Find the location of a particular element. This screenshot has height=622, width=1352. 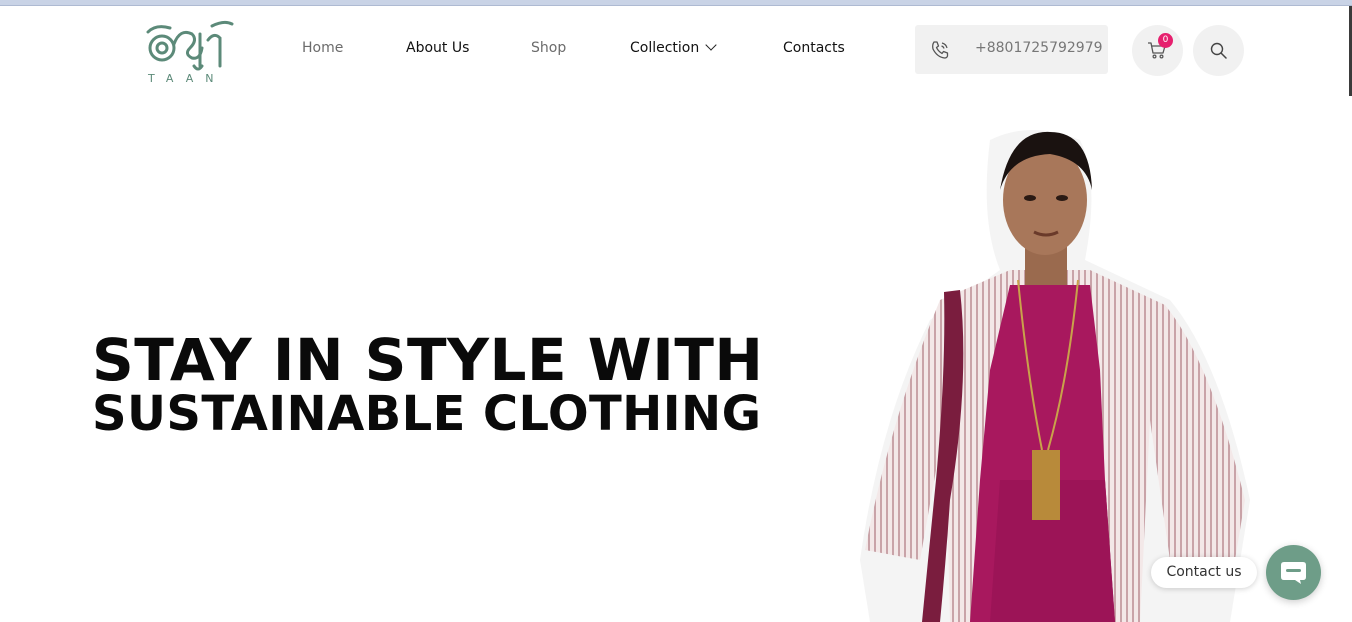

browser-top-edge is located at coordinates (676, 3).